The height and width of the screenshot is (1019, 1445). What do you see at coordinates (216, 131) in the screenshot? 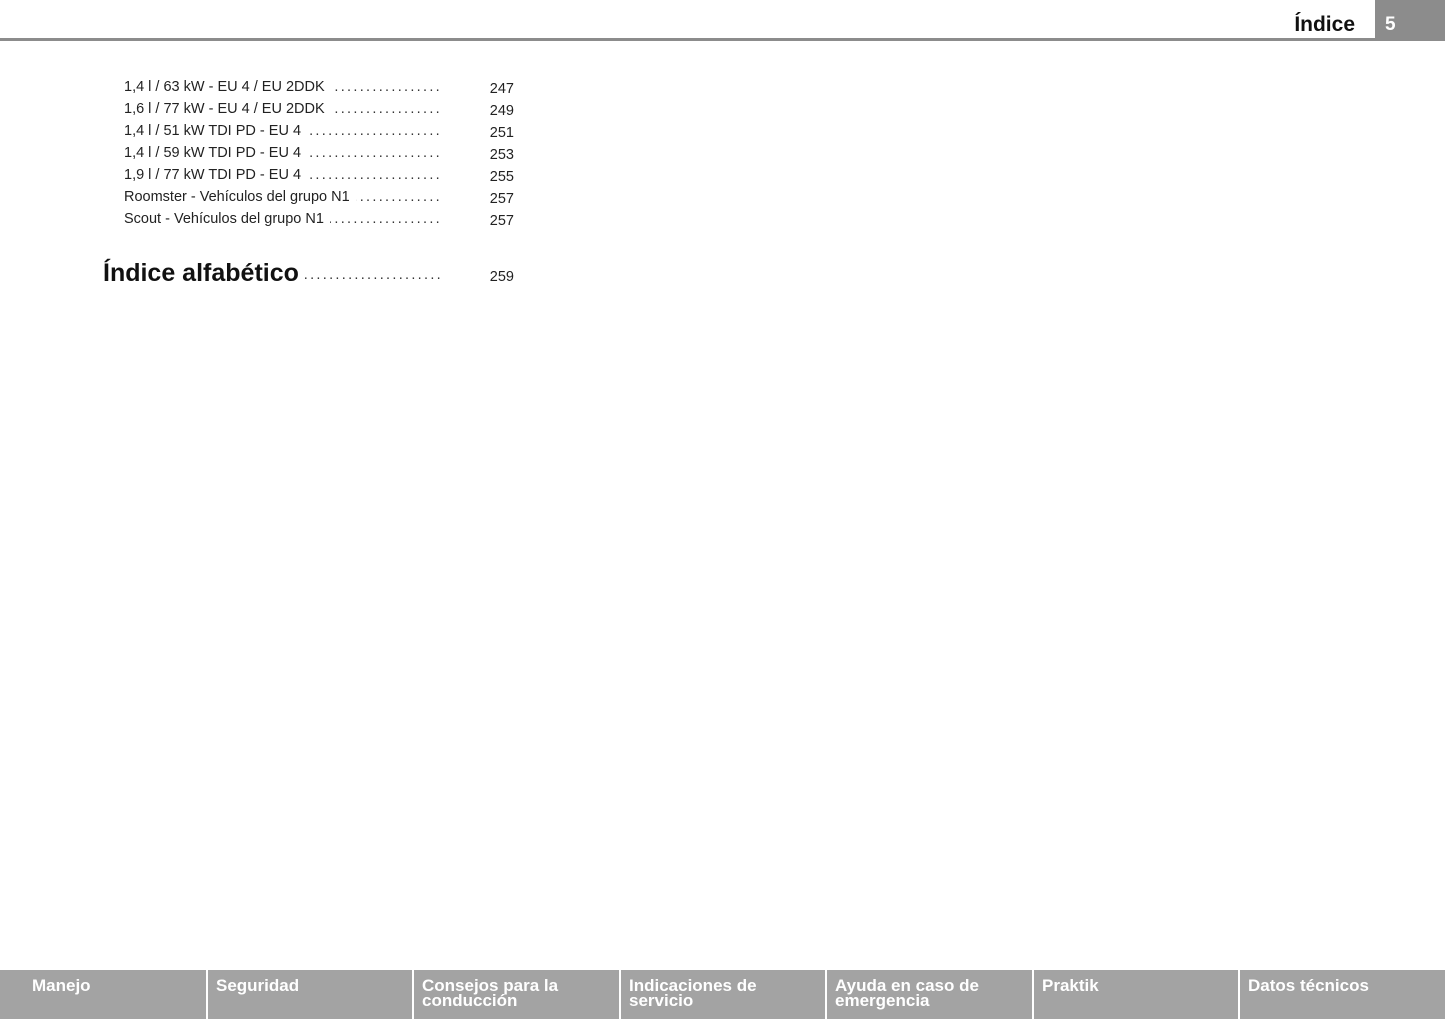
I see `toc-entry-label: 1,4 l / 51 kW TDI PD - EU 4` at bounding box center [216, 131].